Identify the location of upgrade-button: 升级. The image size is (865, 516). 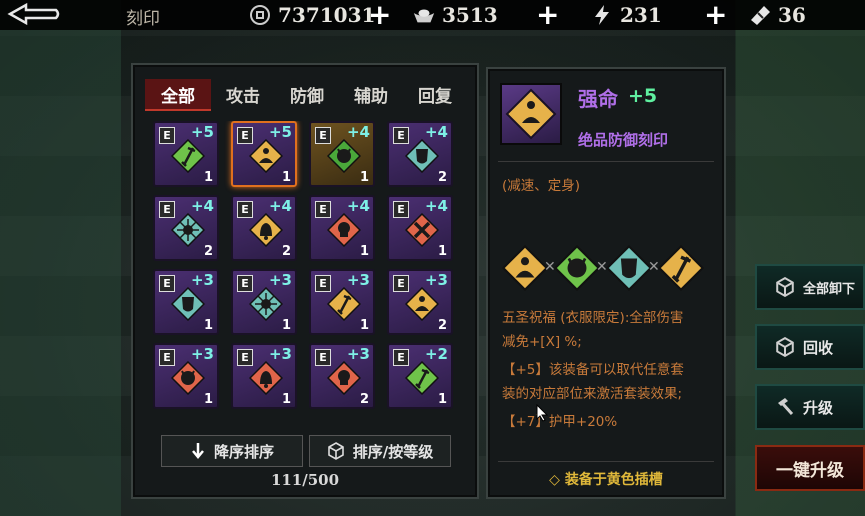
(810, 407).